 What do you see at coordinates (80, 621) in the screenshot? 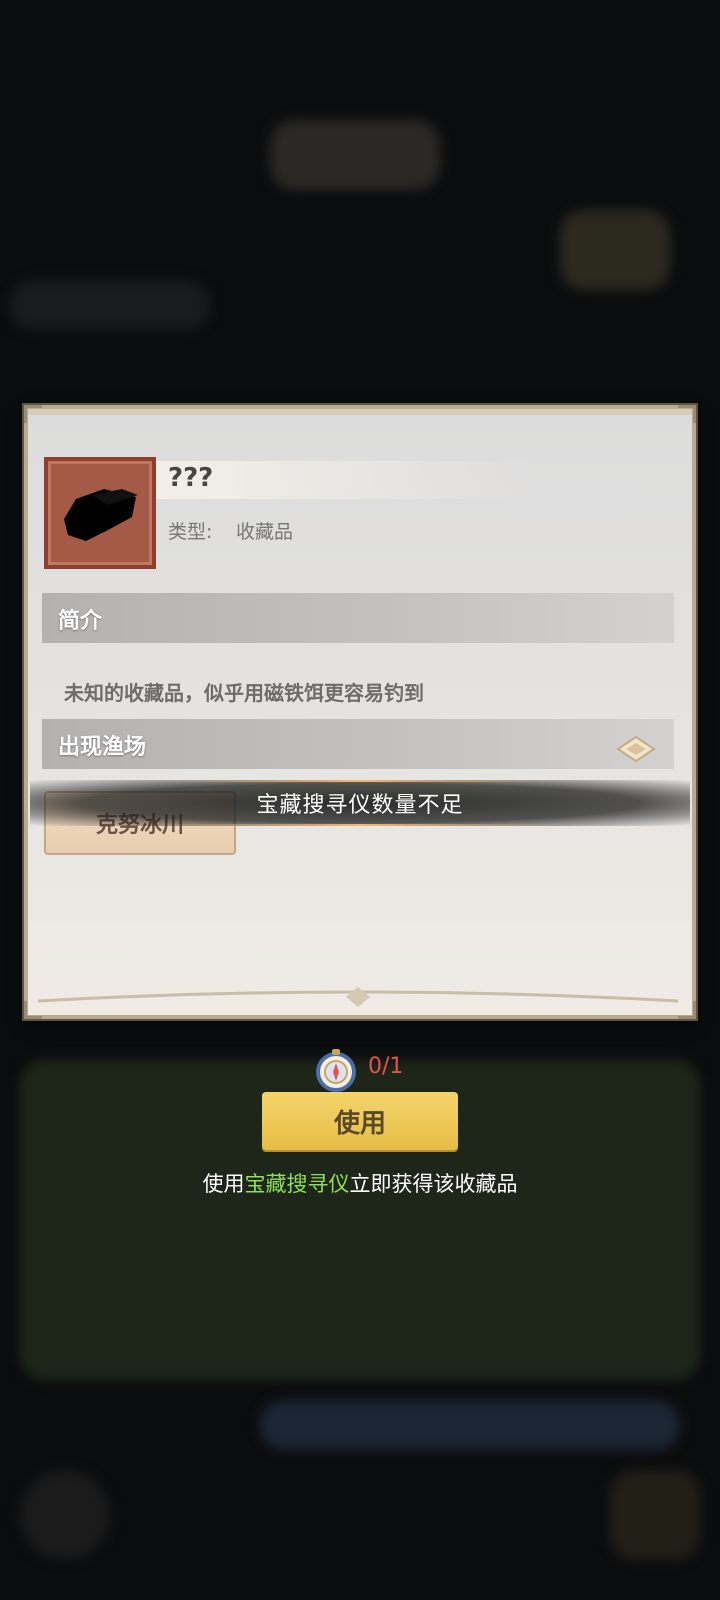
I see `intro-title: 简介` at bounding box center [80, 621].